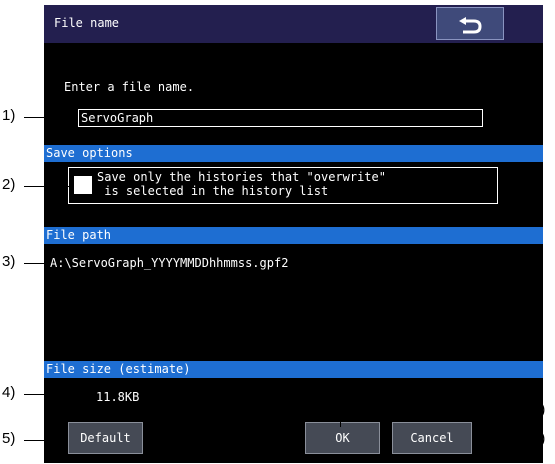 This screenshot has width=555, height=464. Describe the element at coordinates (9, 392) in the screenshot. I see `callout-4: 4)` at that location.